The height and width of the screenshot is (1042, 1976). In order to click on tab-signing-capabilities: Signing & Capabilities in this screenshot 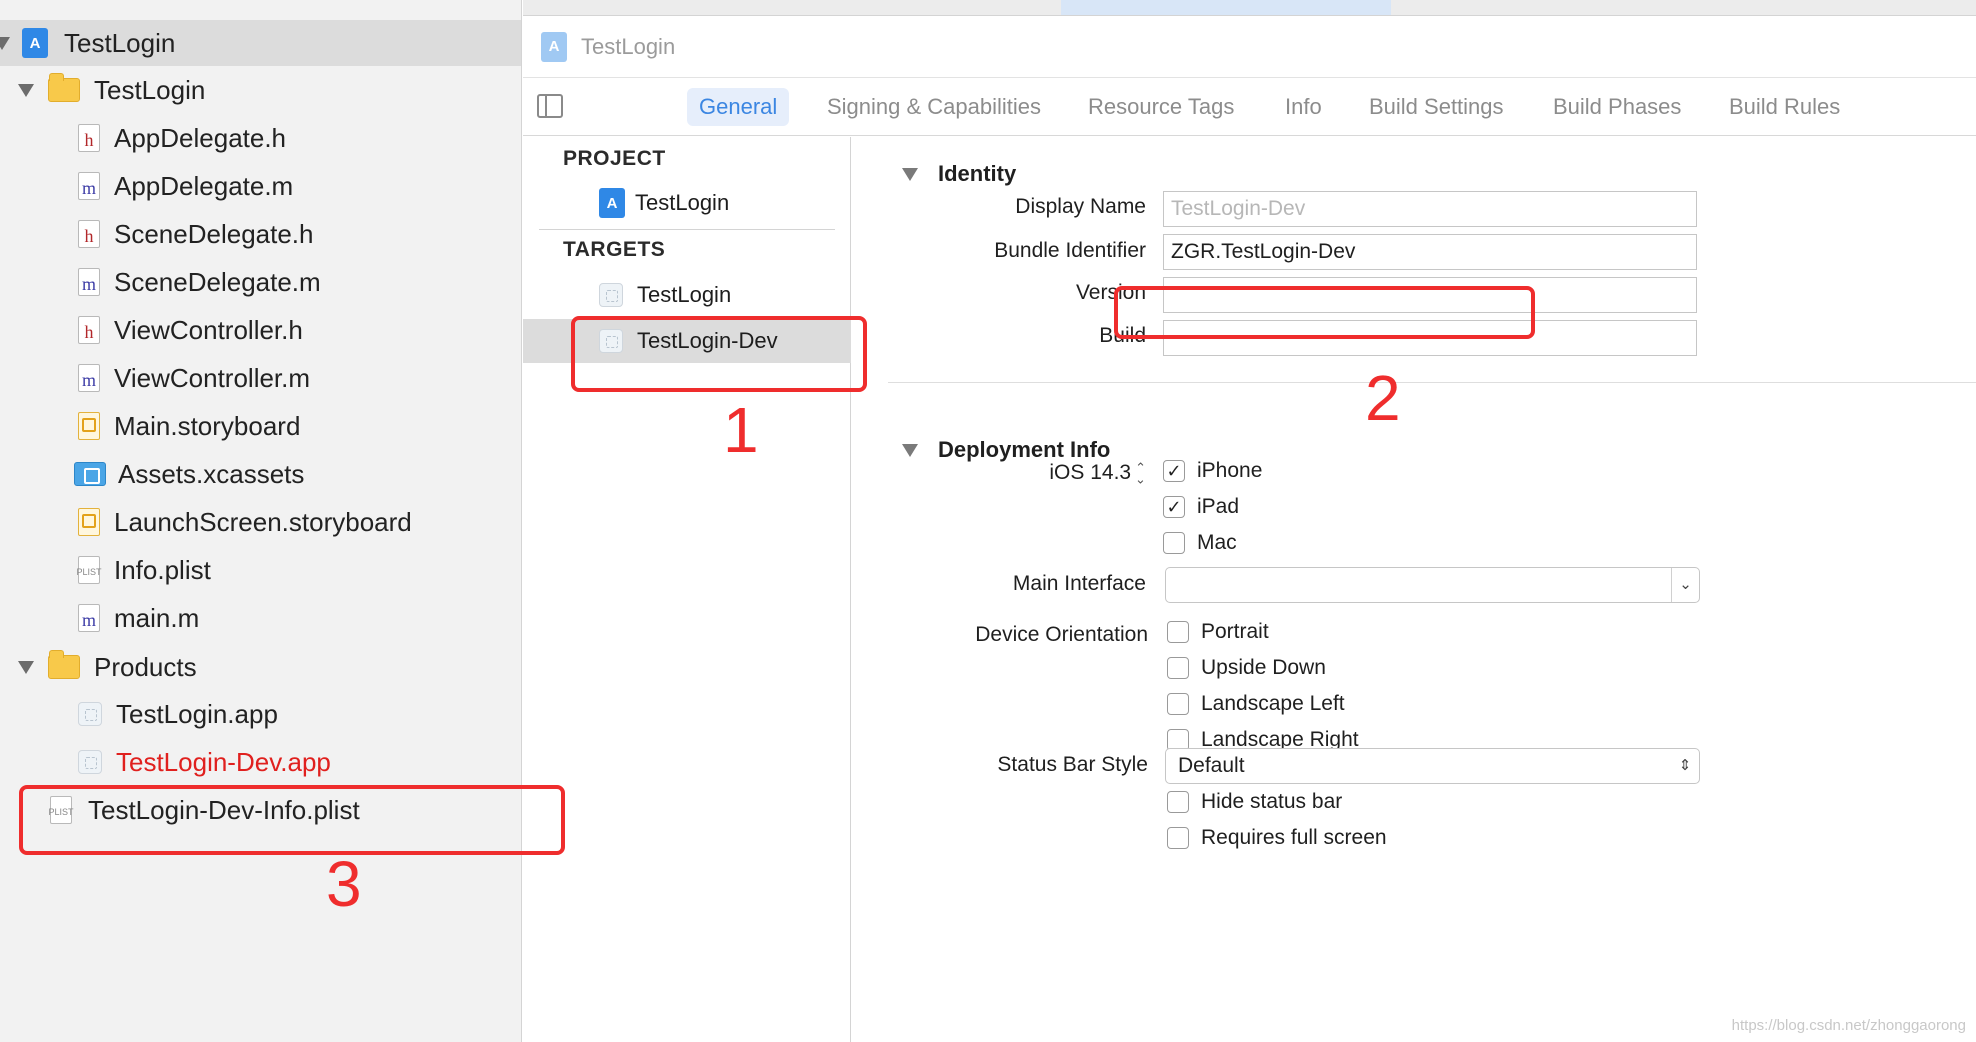, I will do `click(934, 107)`.